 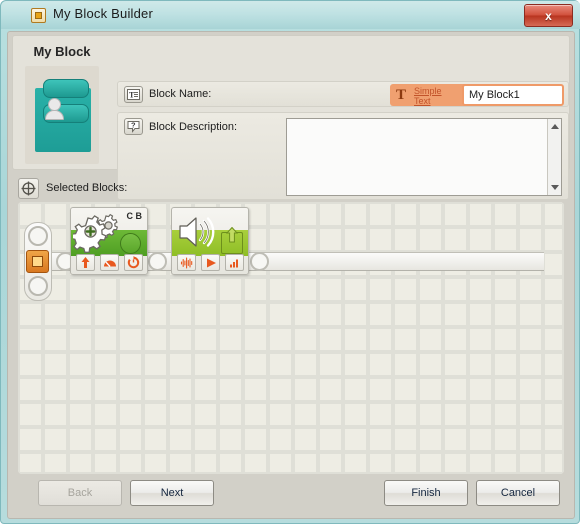 What do you see at coordinates (134, 216) in the screenshot?
I see `move-block-port-label: C B` at bounding box center [134, 216].